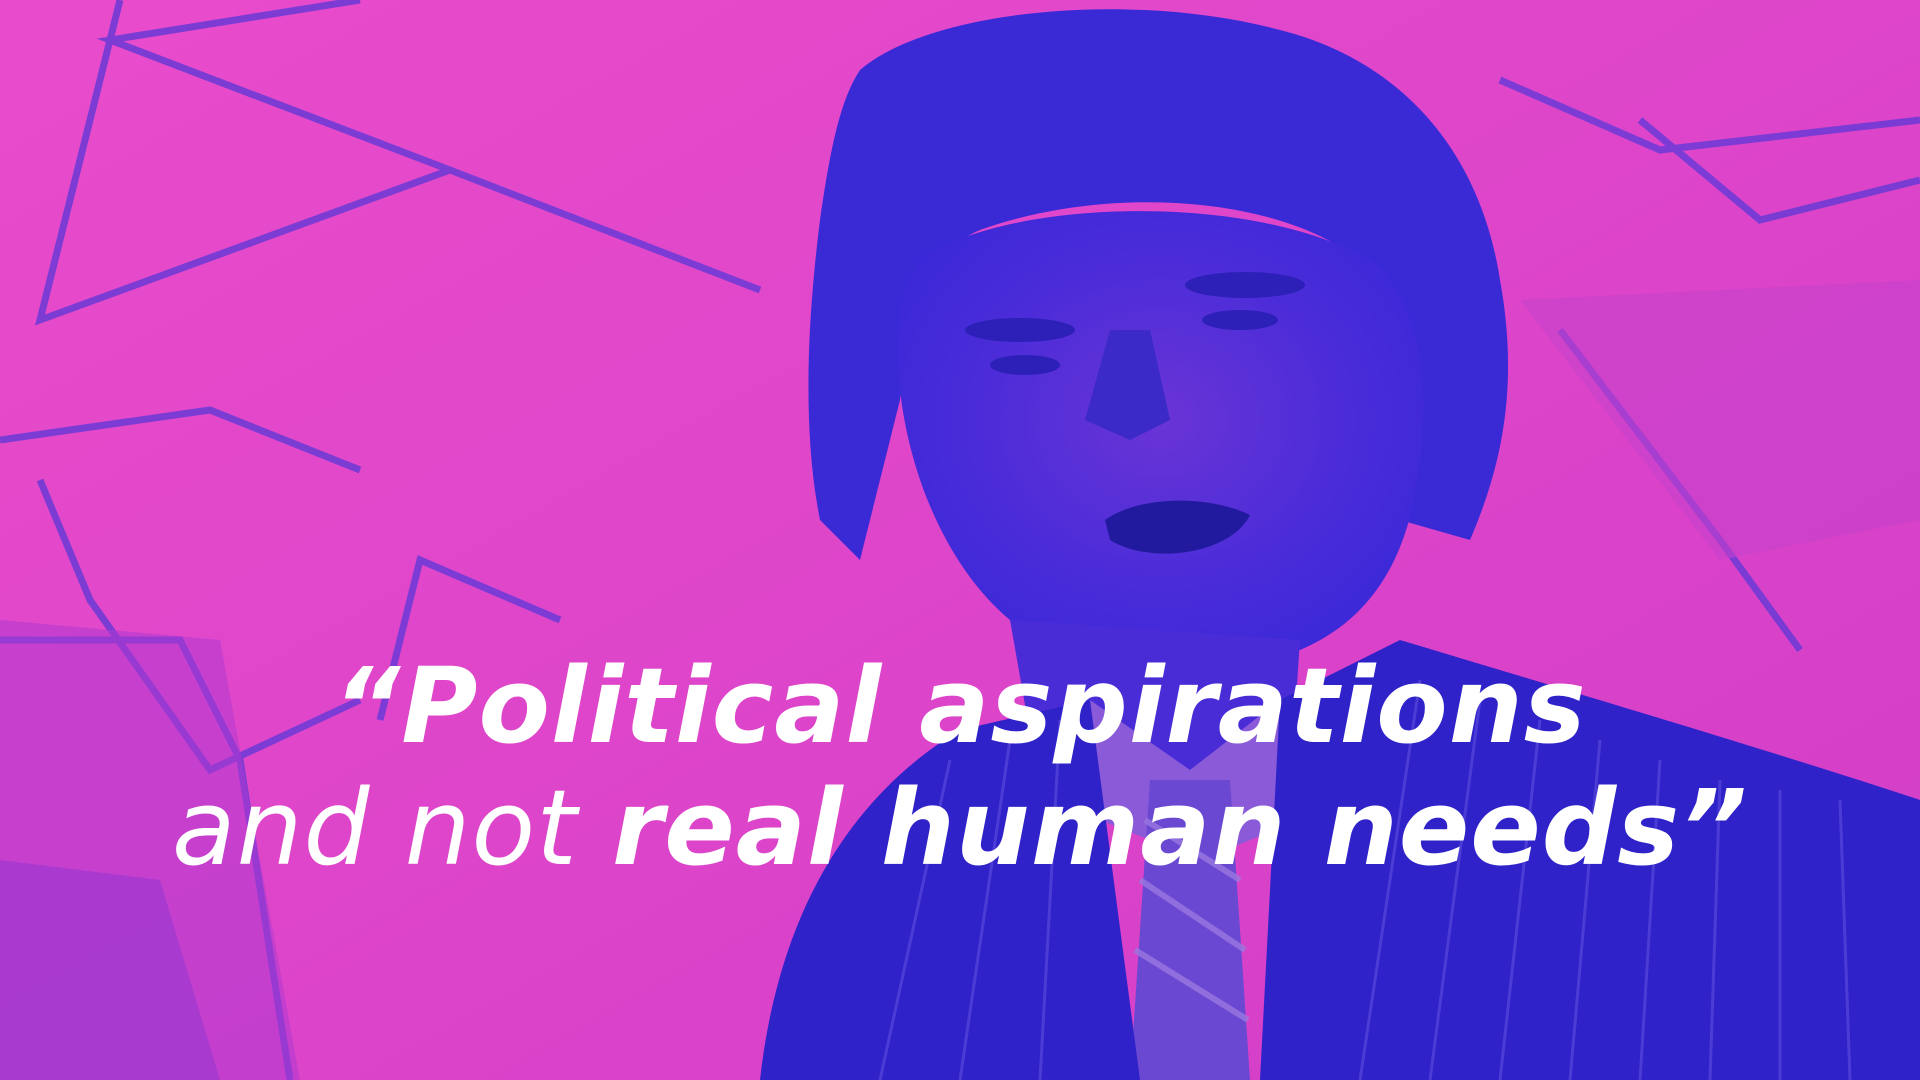 The height and width of the screenshot is (1080, 1920). Describe the element at coordinates (391, 828) in the screenshot. I see `quote-line-2-light: and not` at that location.